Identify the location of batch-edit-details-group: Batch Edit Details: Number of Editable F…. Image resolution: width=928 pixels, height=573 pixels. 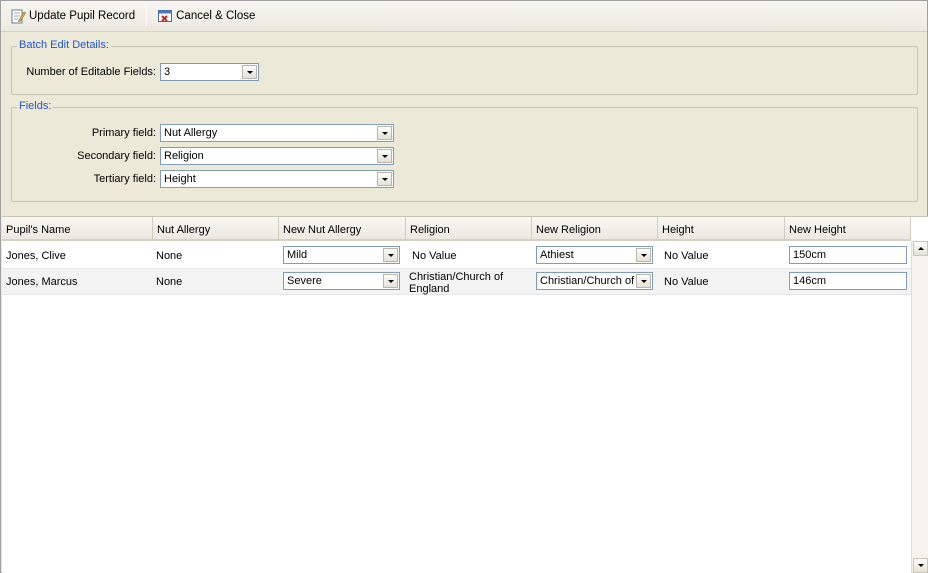
(464, 67).